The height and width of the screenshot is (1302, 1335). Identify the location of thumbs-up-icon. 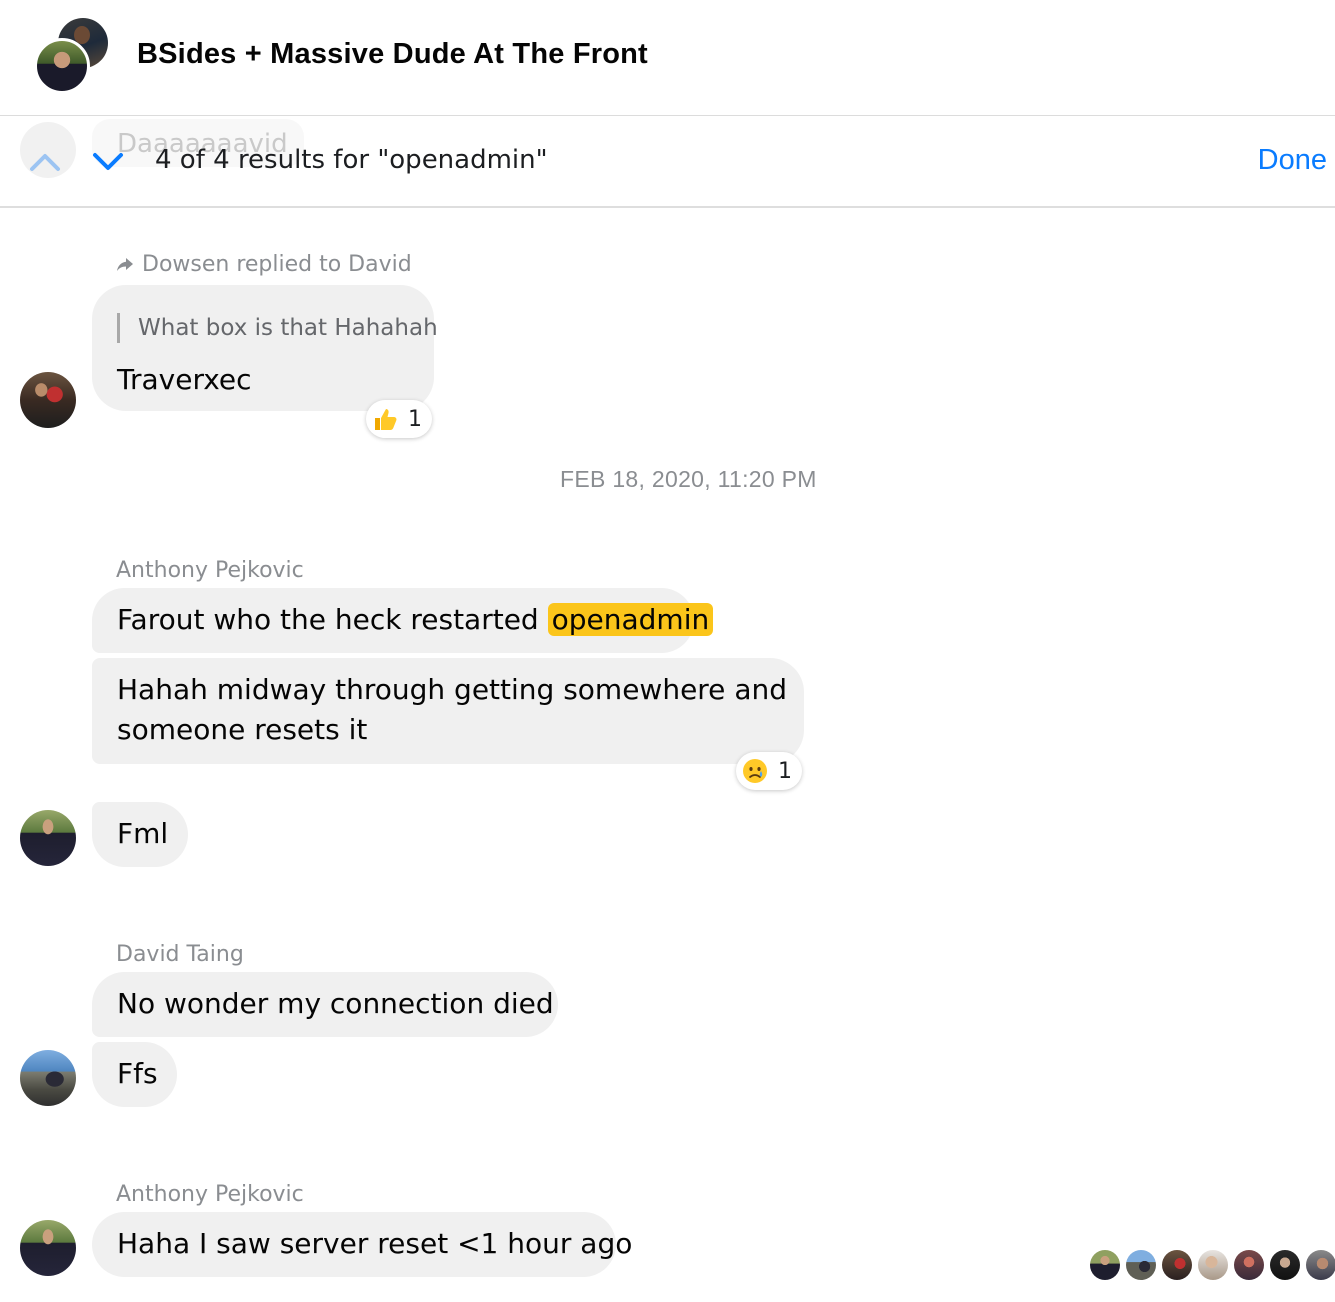
(386, 419).